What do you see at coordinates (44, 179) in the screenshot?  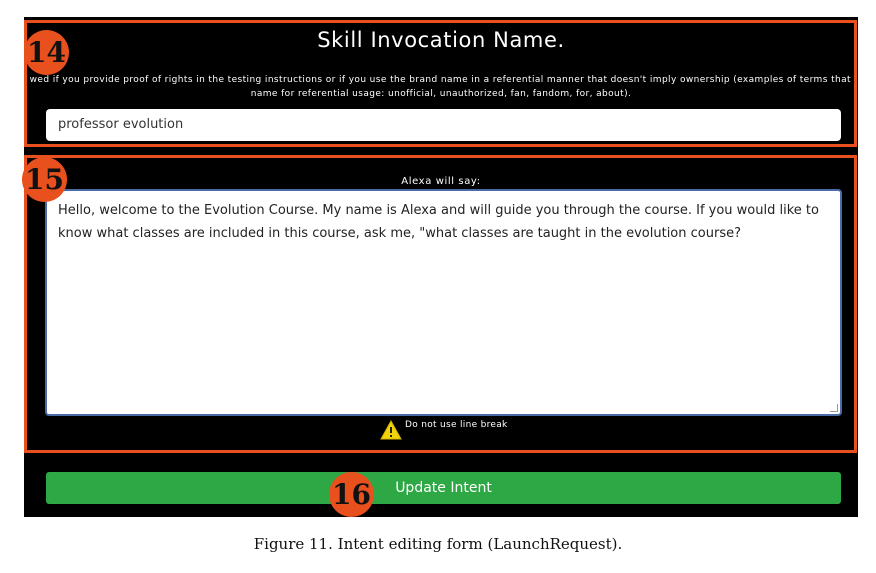 I see `step-badge-15: 15` at bounding box center [44, 179].